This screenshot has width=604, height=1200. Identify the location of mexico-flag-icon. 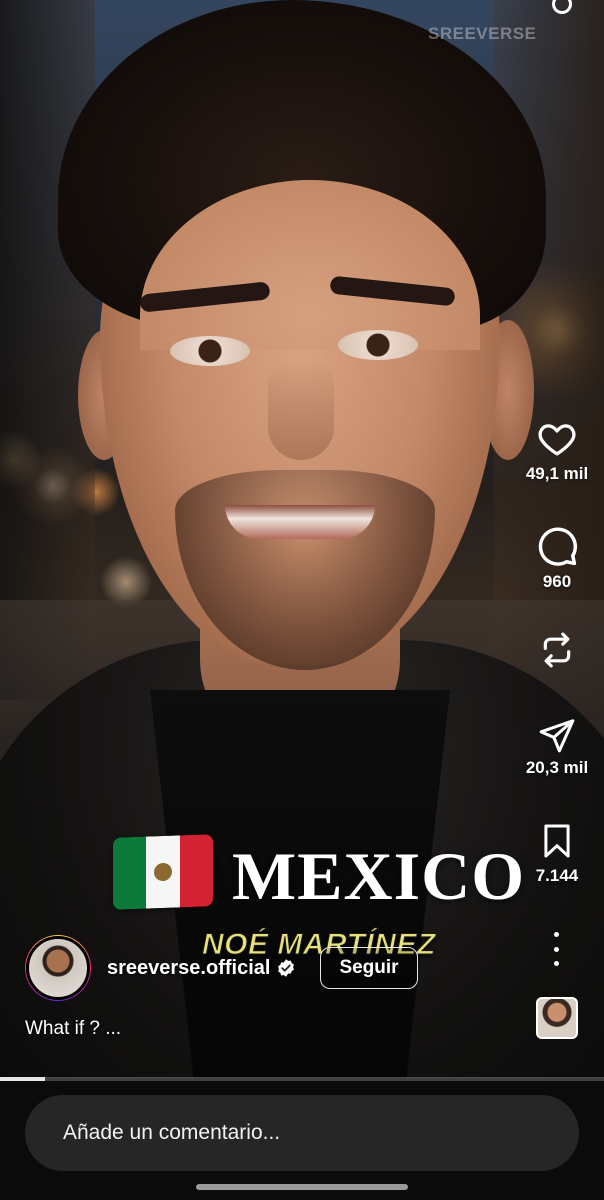
(163, 872).